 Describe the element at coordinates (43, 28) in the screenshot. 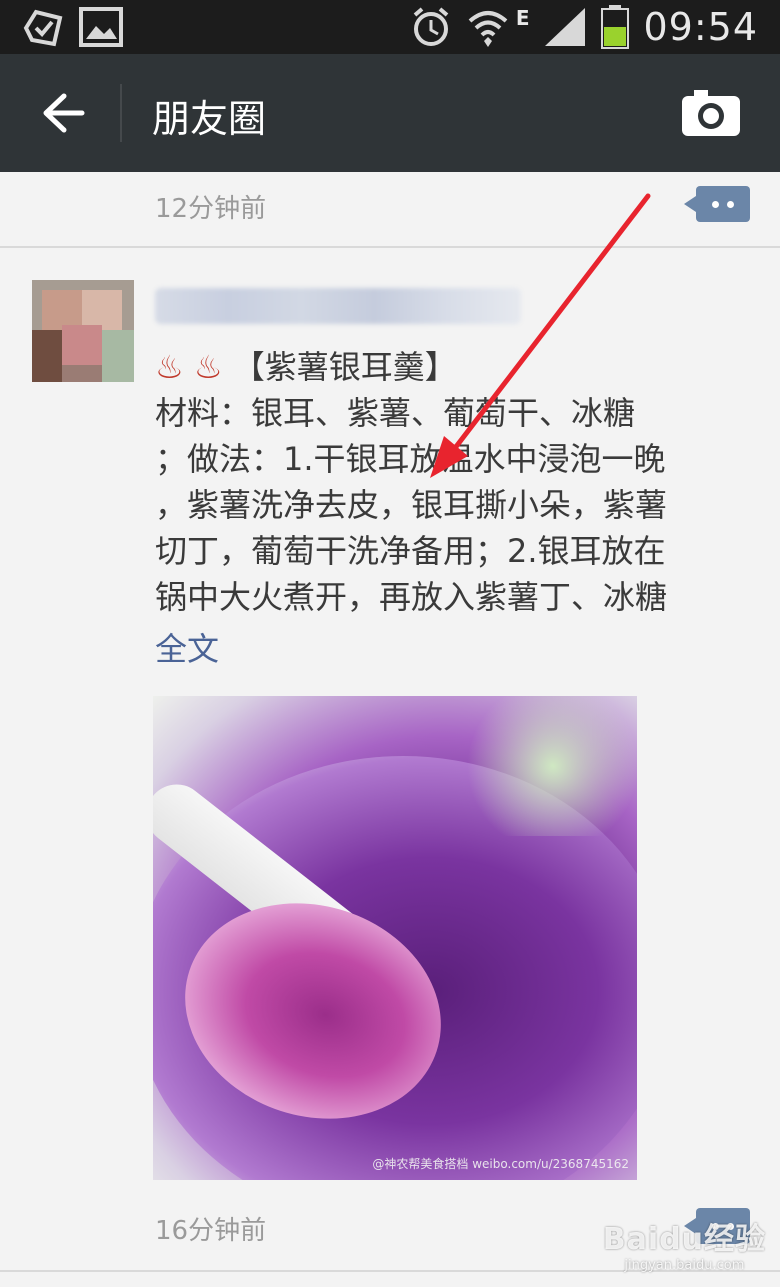

I see `notification-app-icon` at that location.